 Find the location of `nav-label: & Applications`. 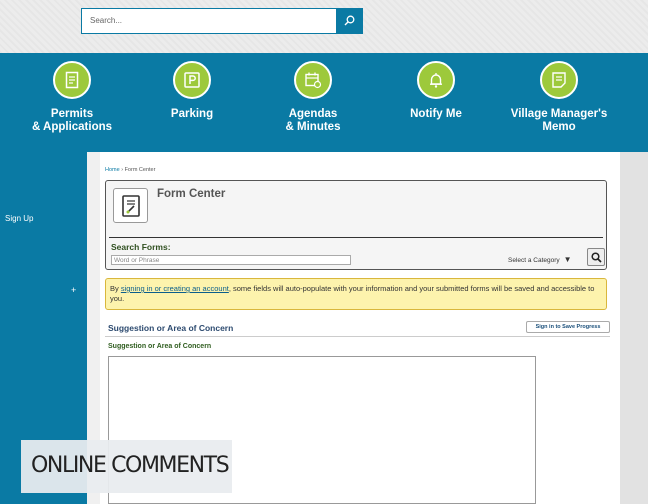

nav-label: & Applications is located at coordinates (72, 127).